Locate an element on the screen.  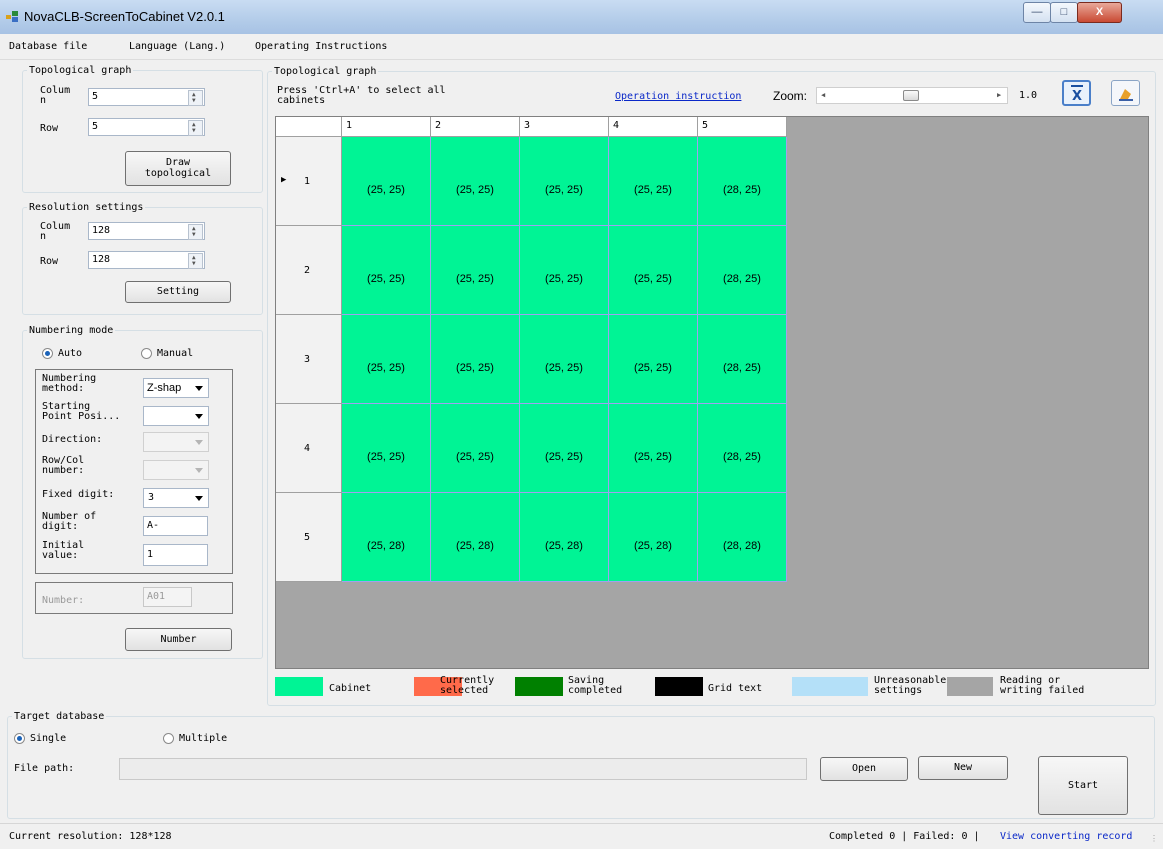
clear-button is located at coordinates (1125, 93).